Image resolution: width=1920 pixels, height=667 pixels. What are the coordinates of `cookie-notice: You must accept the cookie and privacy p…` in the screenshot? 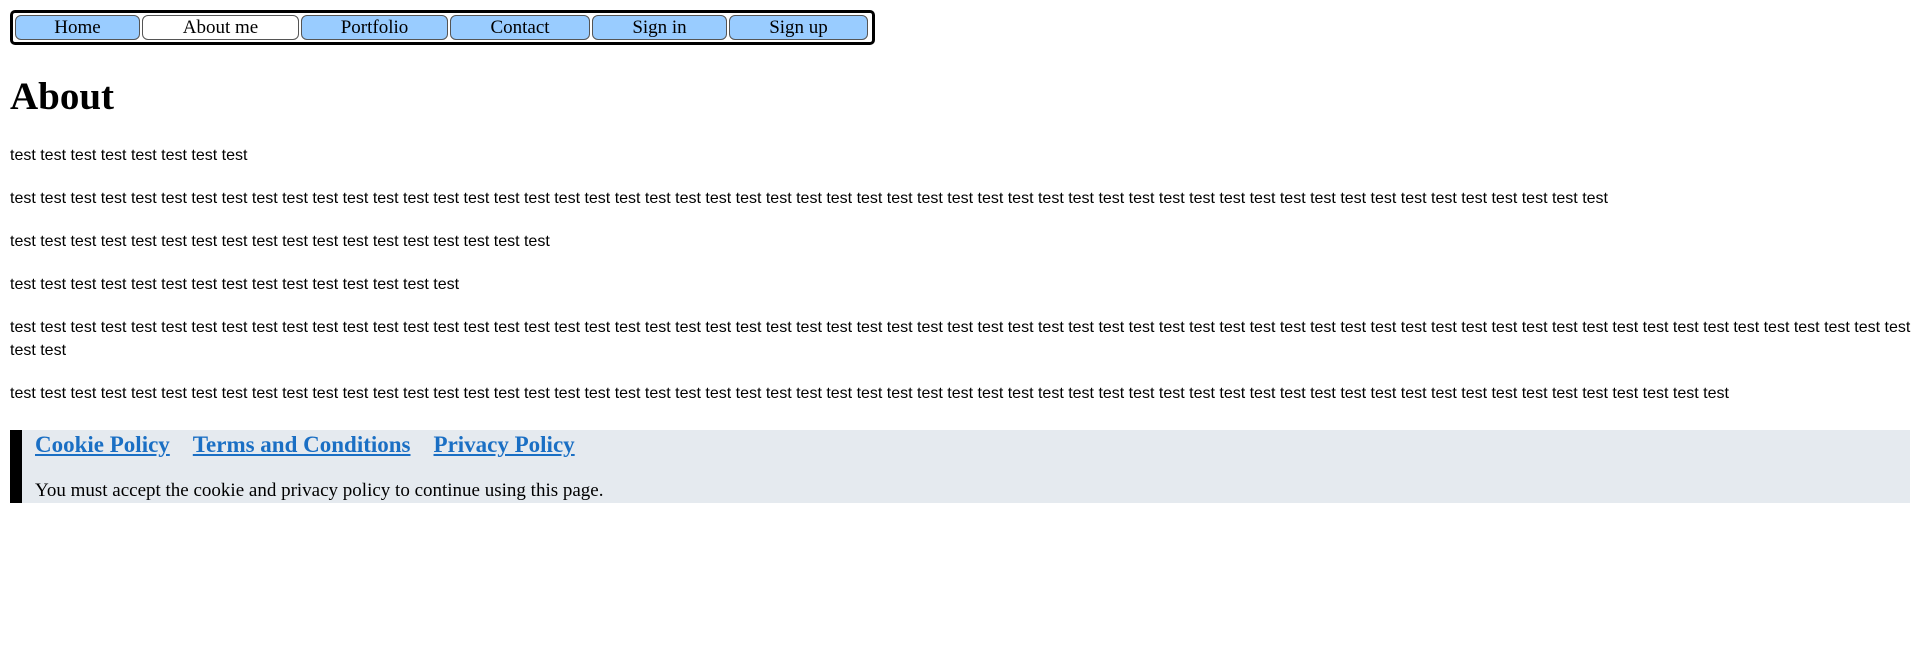 It's located at (319, 490).